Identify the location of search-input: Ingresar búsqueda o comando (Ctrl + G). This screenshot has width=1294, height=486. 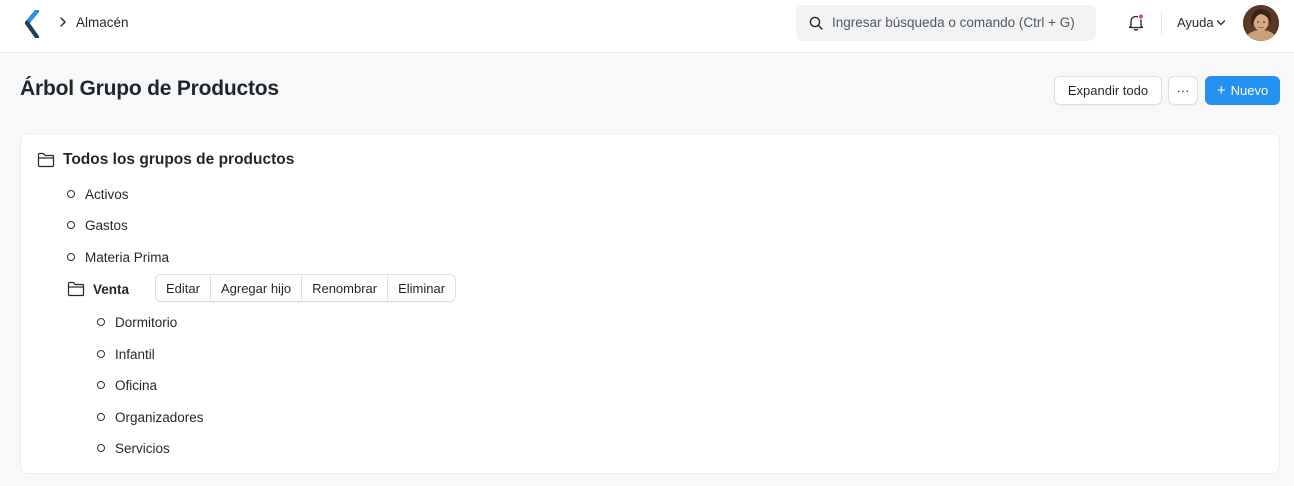
(946, 23).